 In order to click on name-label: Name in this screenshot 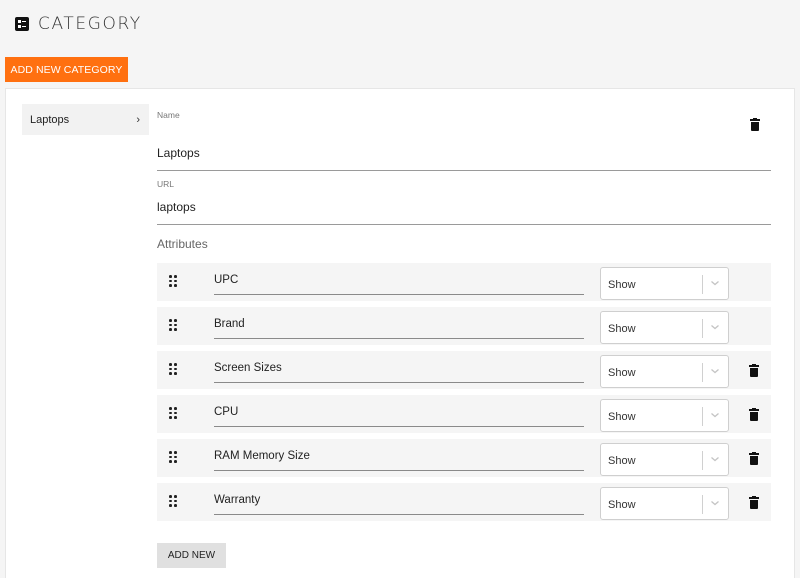, I will do `click(168, 115)`.